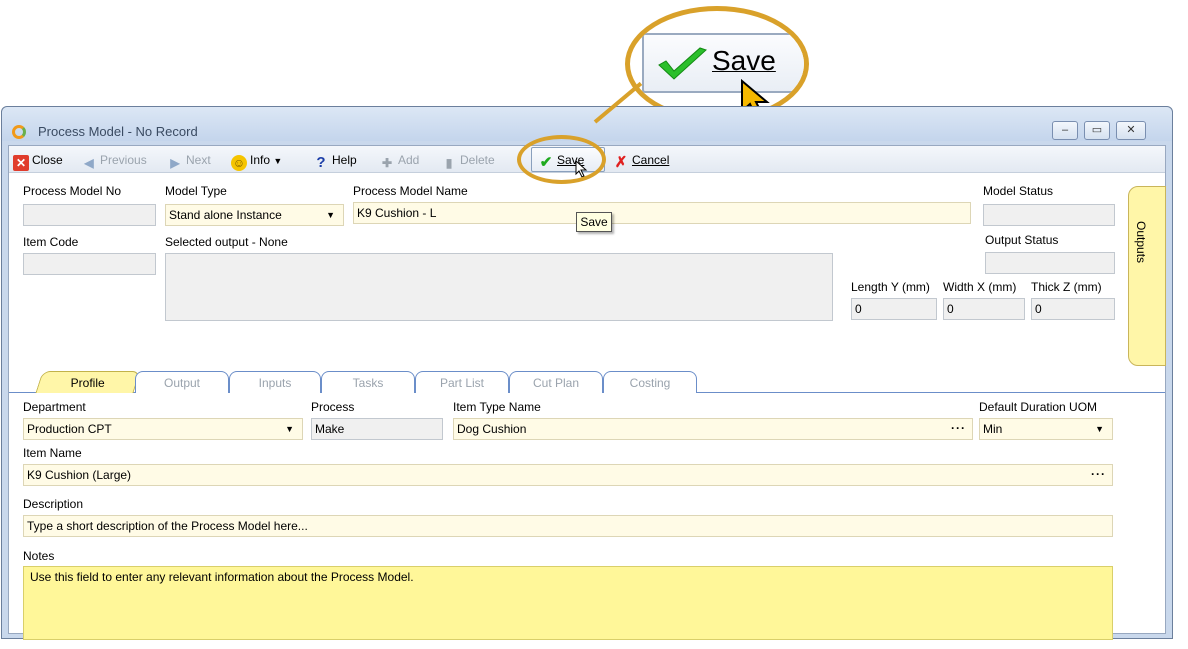 Image resolution: width=1188 pixels, height=649 pixels. Describe the element at coordinates (682, 63) in the screenshot. I see `checkmark-icon` at that location.